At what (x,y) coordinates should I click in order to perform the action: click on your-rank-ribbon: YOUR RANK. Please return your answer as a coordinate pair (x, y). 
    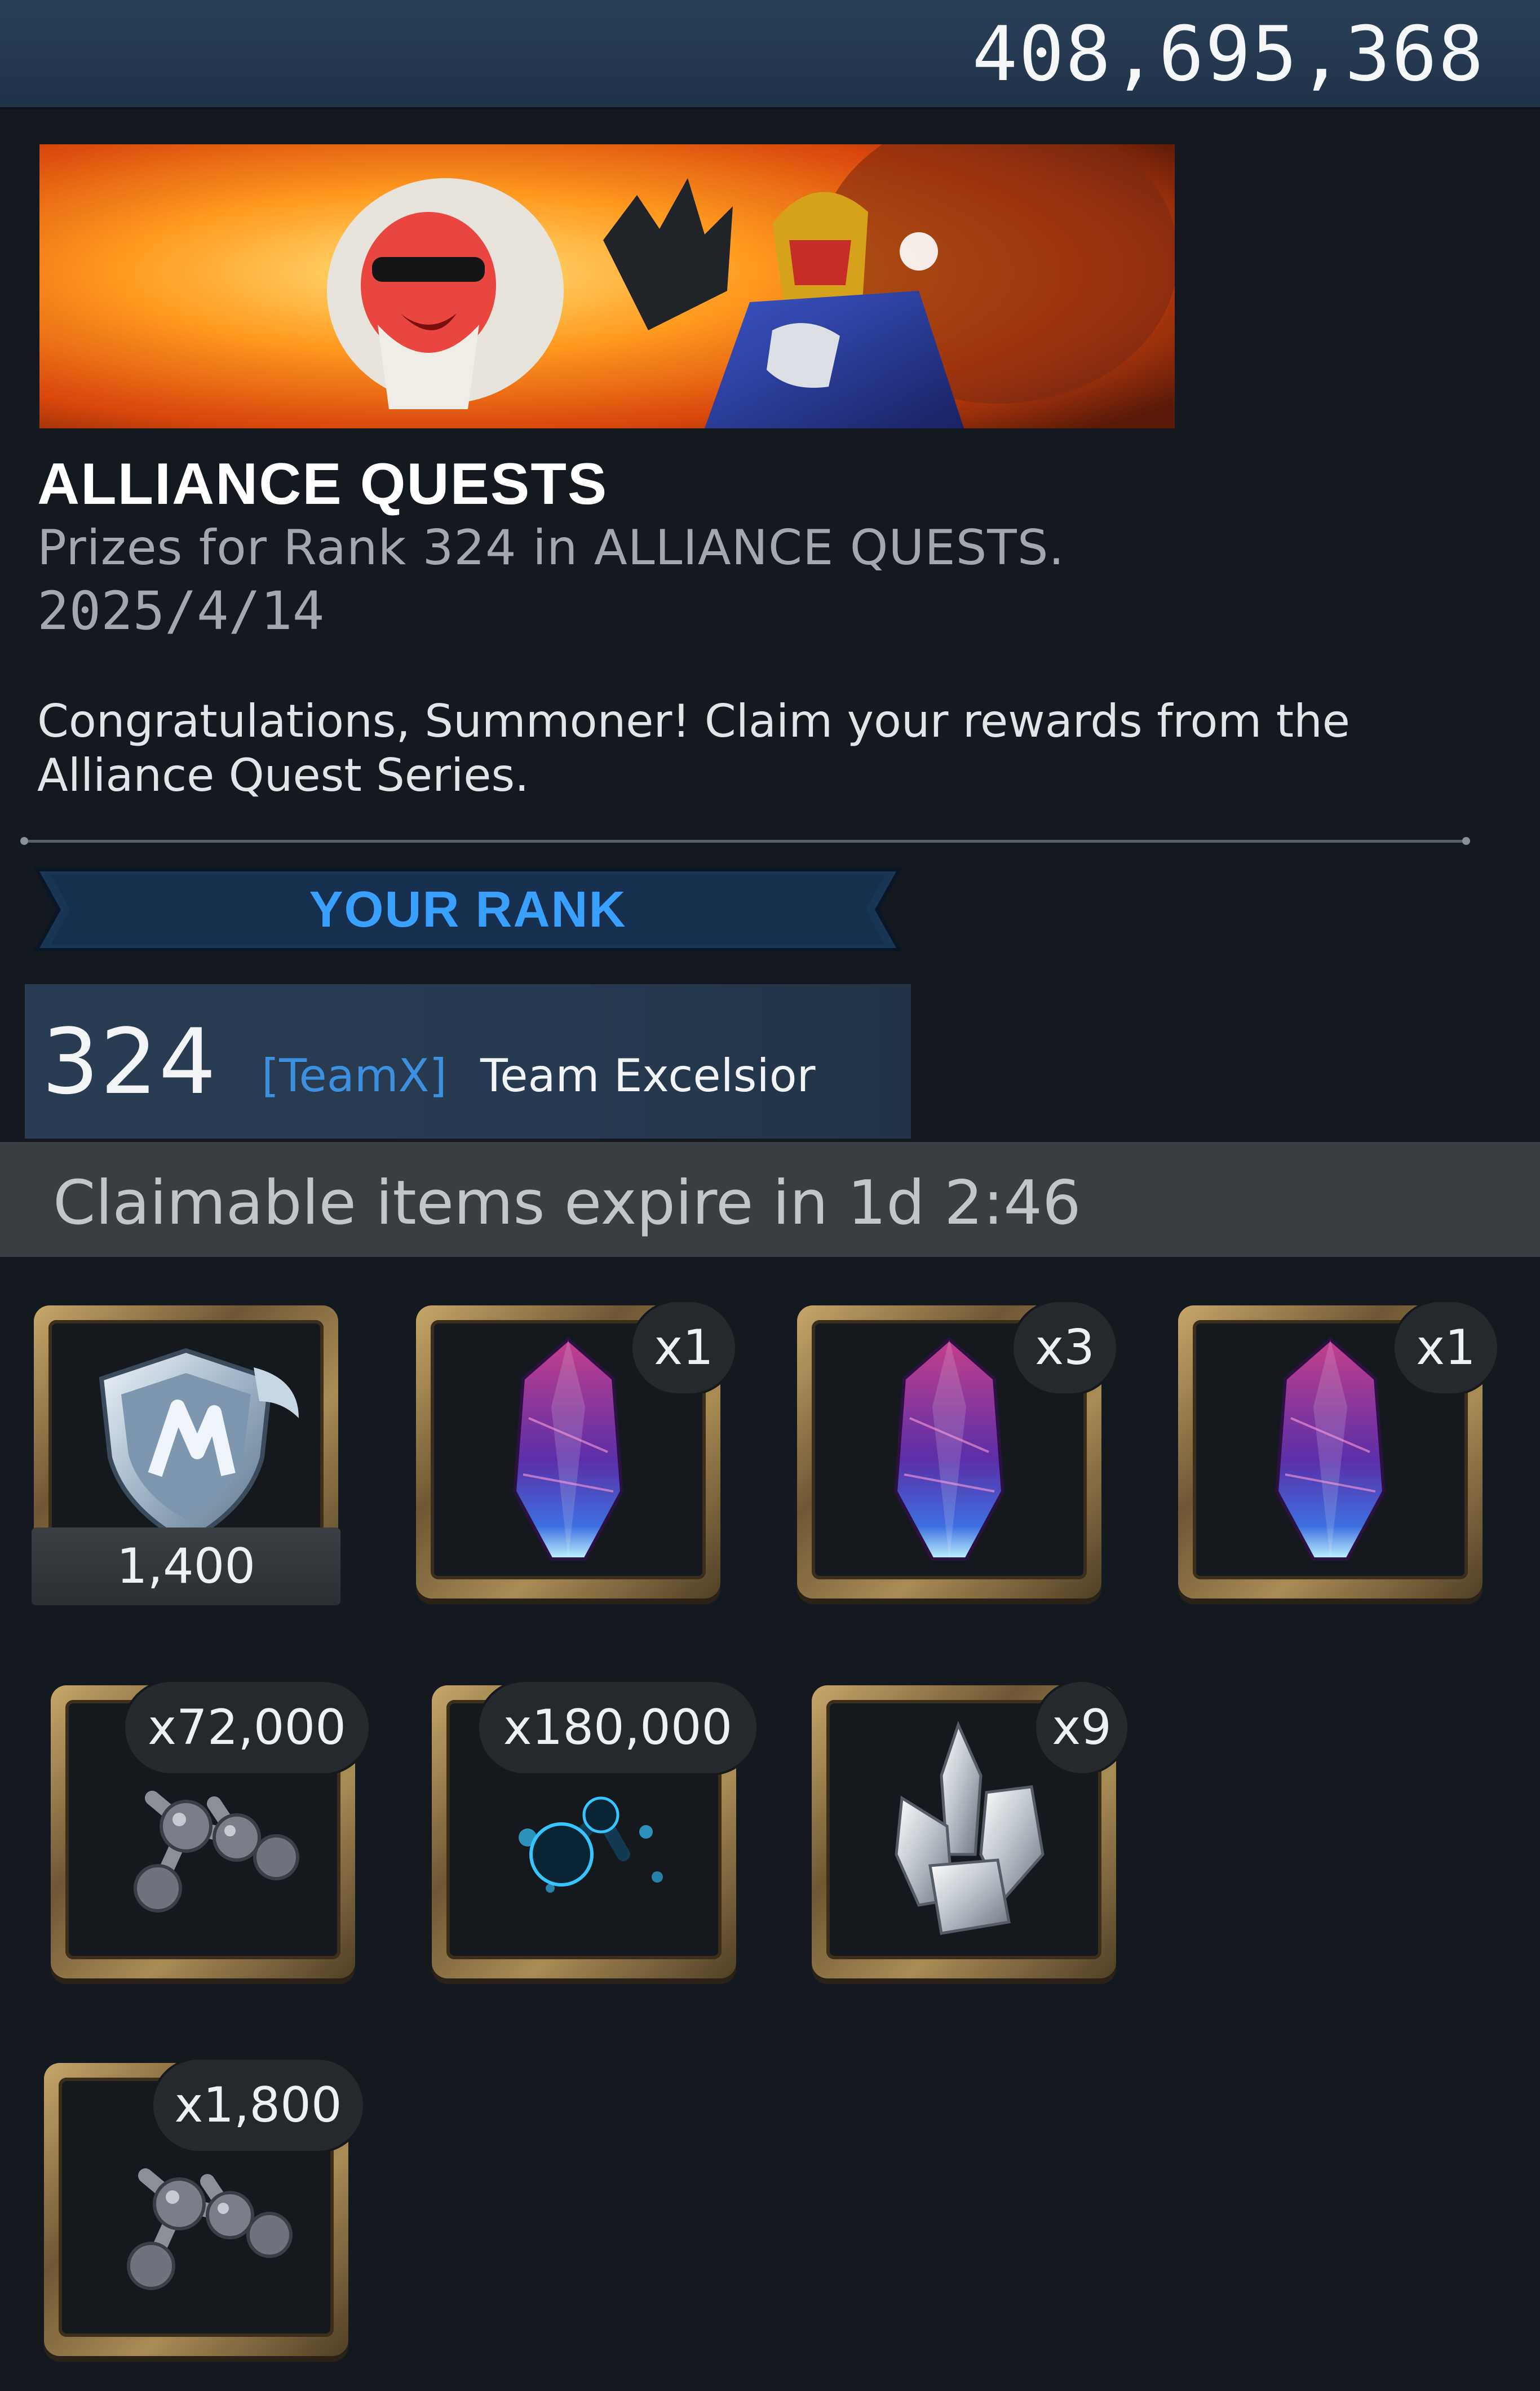
    Looking at the image, I should click on (468, 909).